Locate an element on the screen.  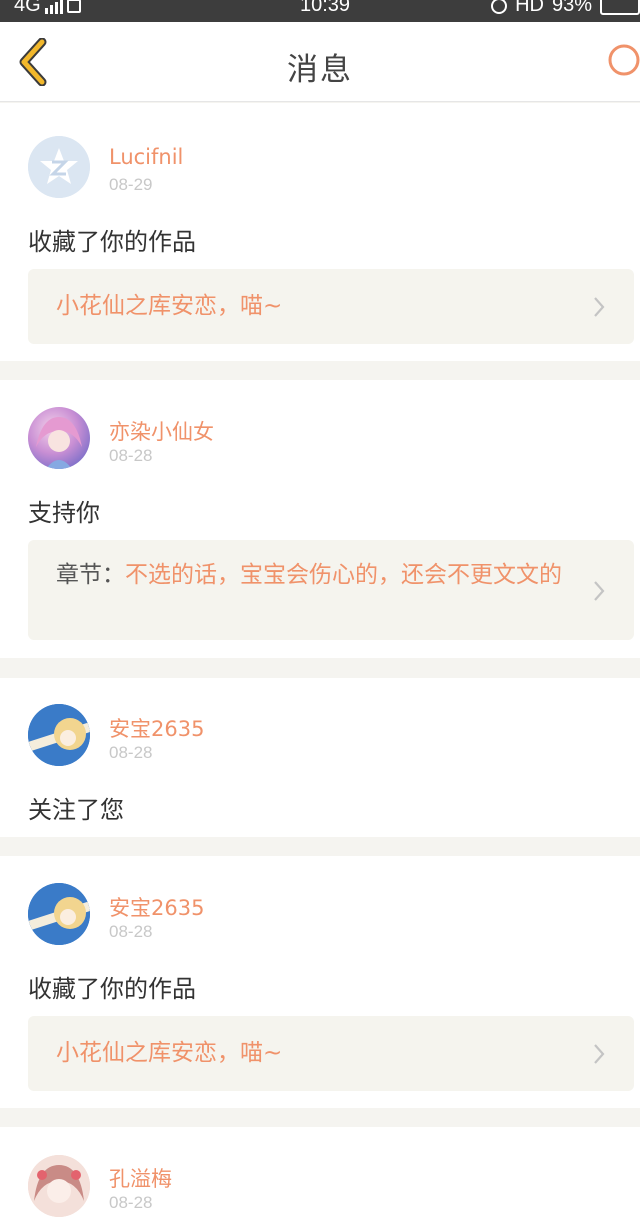
battery-icon is located at coordinates (620, 7).